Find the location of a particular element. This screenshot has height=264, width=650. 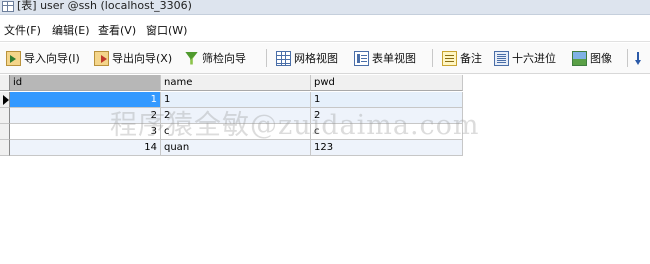

window-title: [表] user @ssh (localhost_3306) is located at coordinates (104, 6).